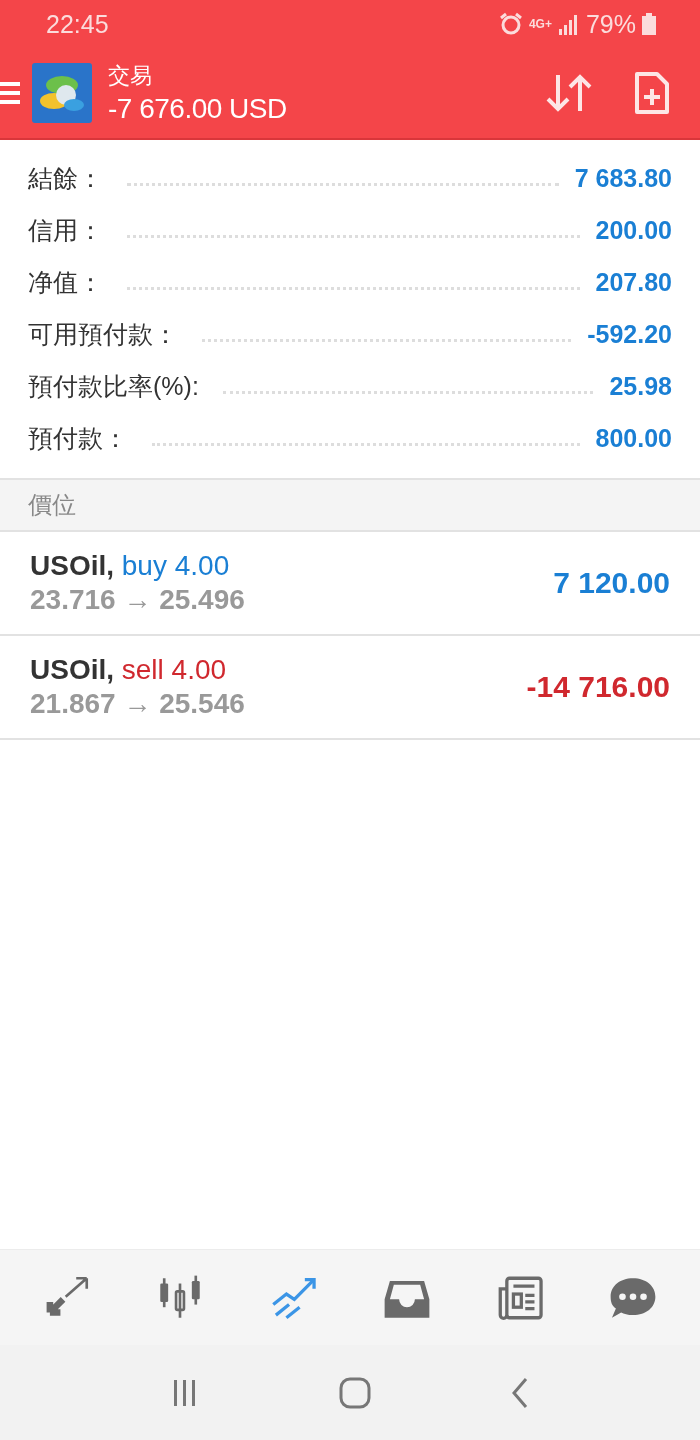 This screenshot has width=700, height=1440. What do you see at coordinates (52, 505) in the screenshot?
I see `section-title: 價位` at bounding box center [52, 505].